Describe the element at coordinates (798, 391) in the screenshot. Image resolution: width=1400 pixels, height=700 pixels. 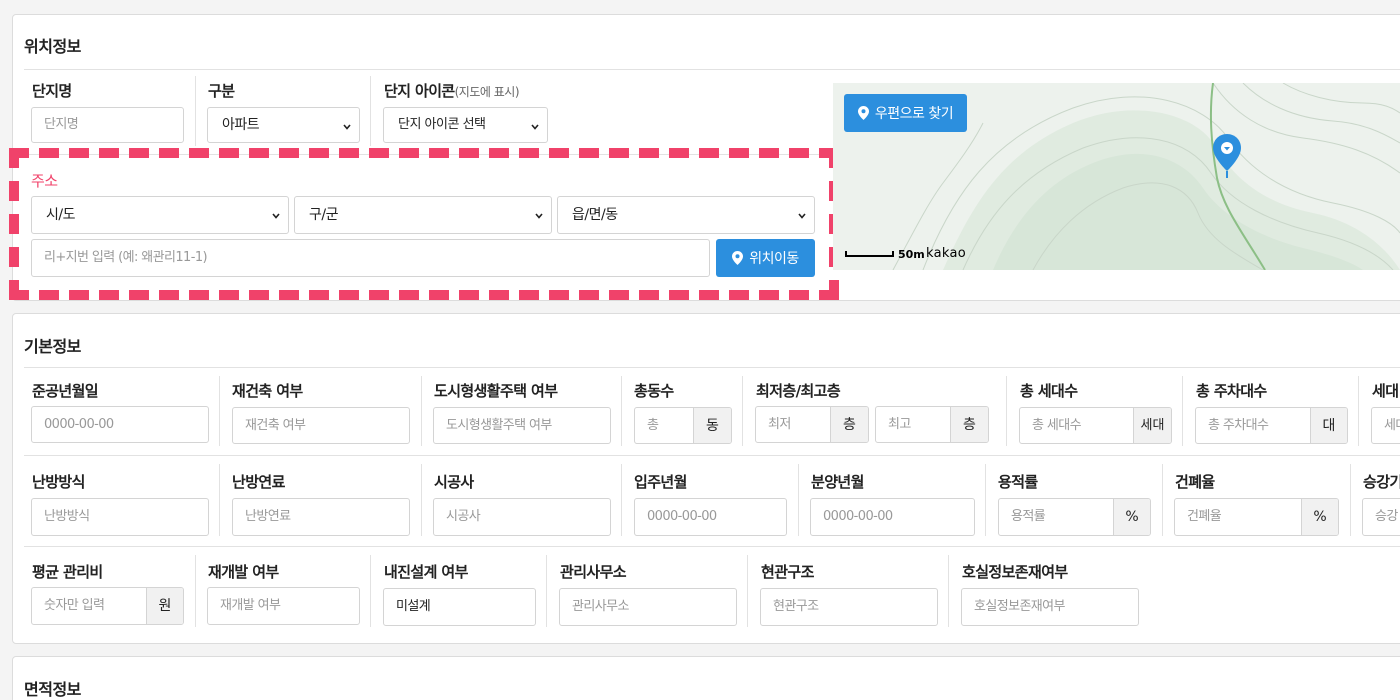
I see `floors-label: 최저층/최고층` at that location.